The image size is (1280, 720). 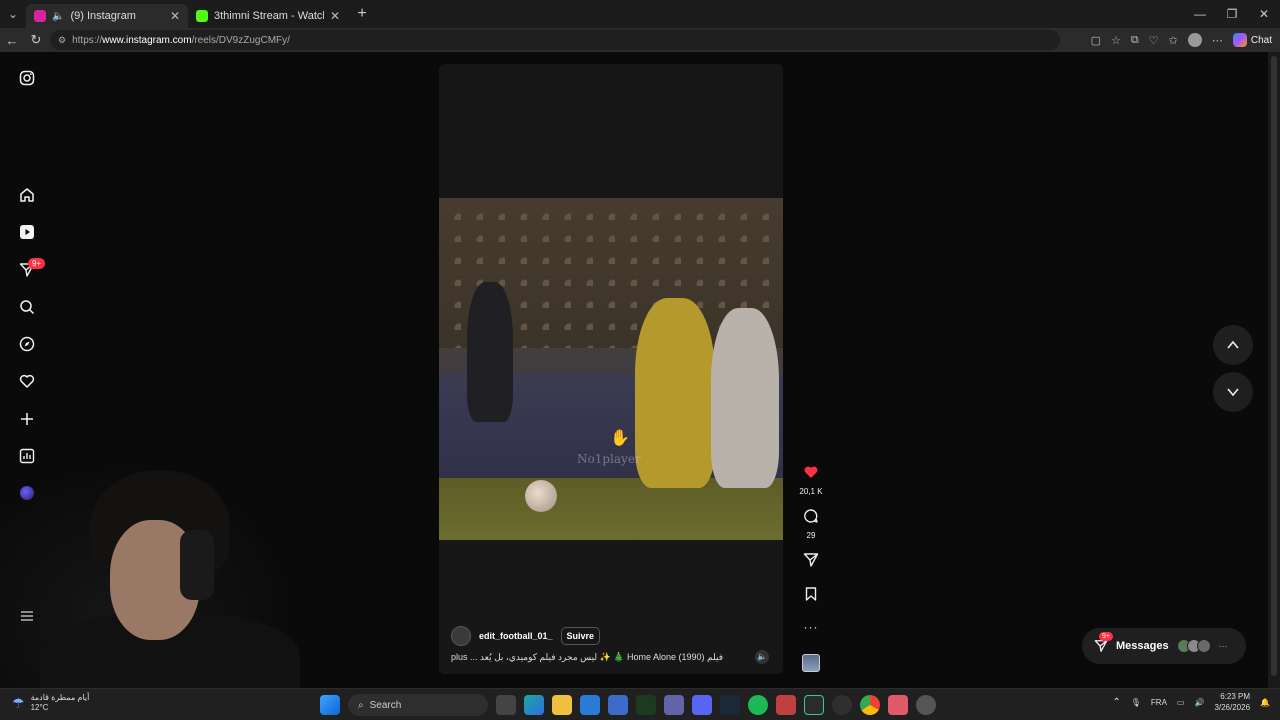 What do you see at coordinates (27, 344) in the screenshot?
I see `explore-compass-icon` at bounding box center [27, 344].